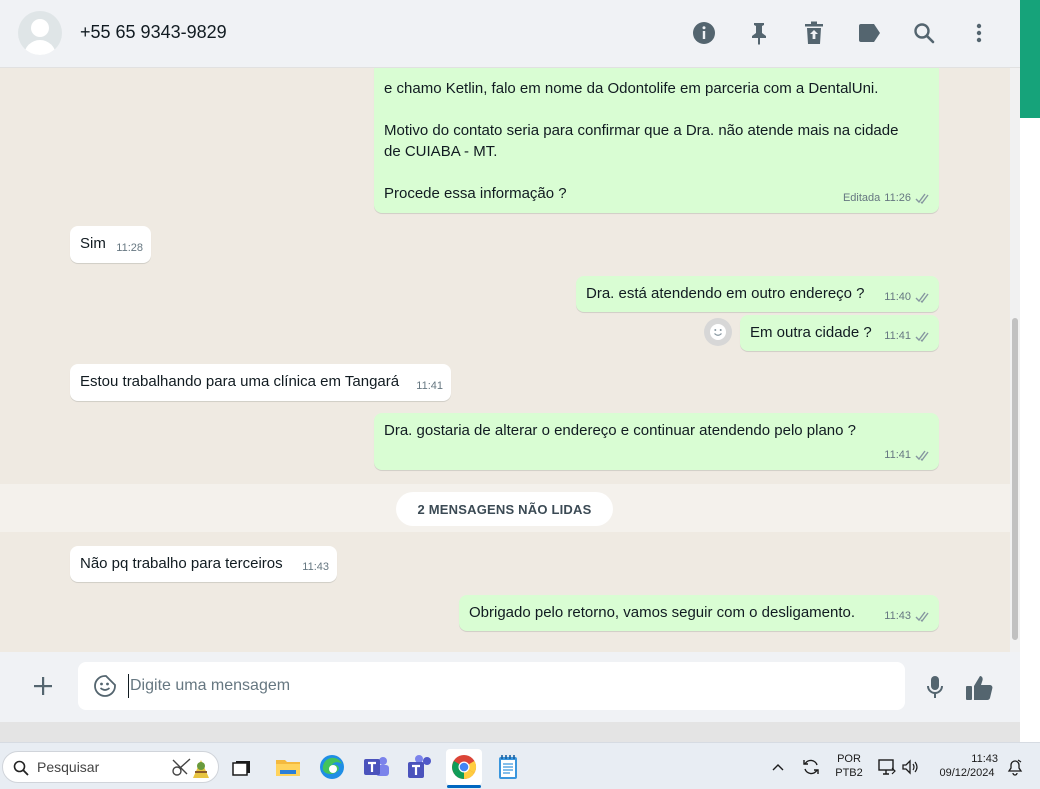 This screenshot has height=789, width=1040. Describe the element at coordinates (510, 732) in the screenshot. I see `window-bottom-edge` at that location.